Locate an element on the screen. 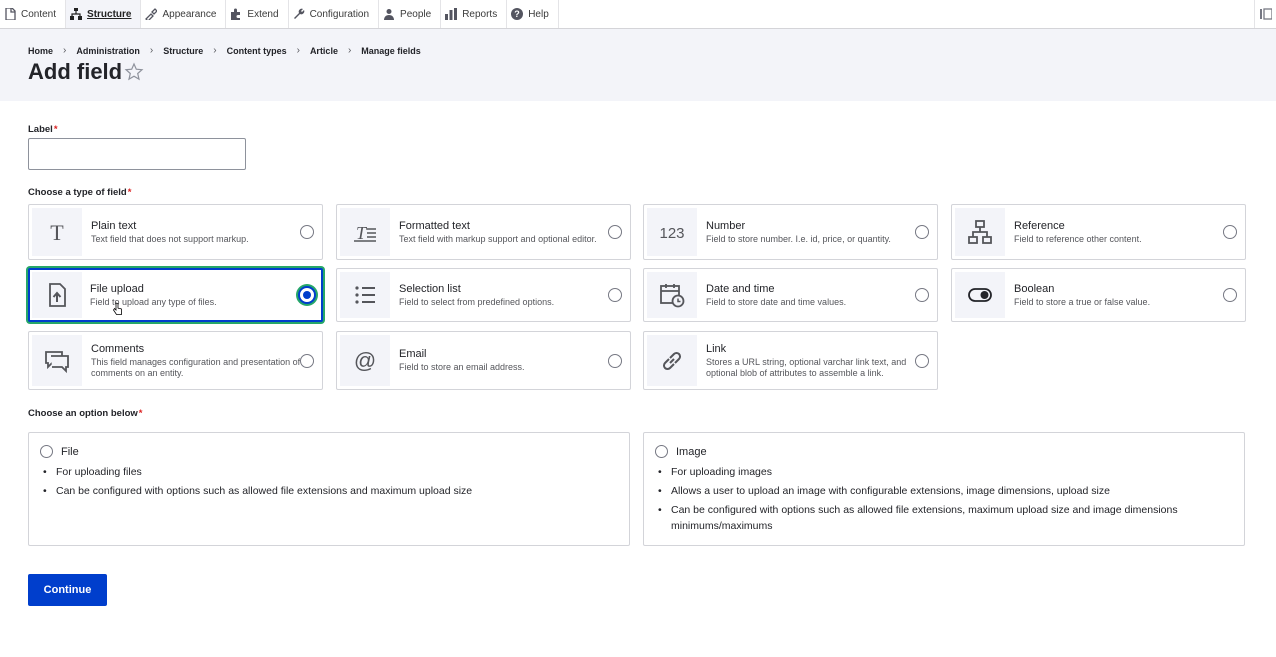 The height and width of the screenshot is (657, 1276). card-description: Field to select from predefined options. is located at coordinates (477, 301).